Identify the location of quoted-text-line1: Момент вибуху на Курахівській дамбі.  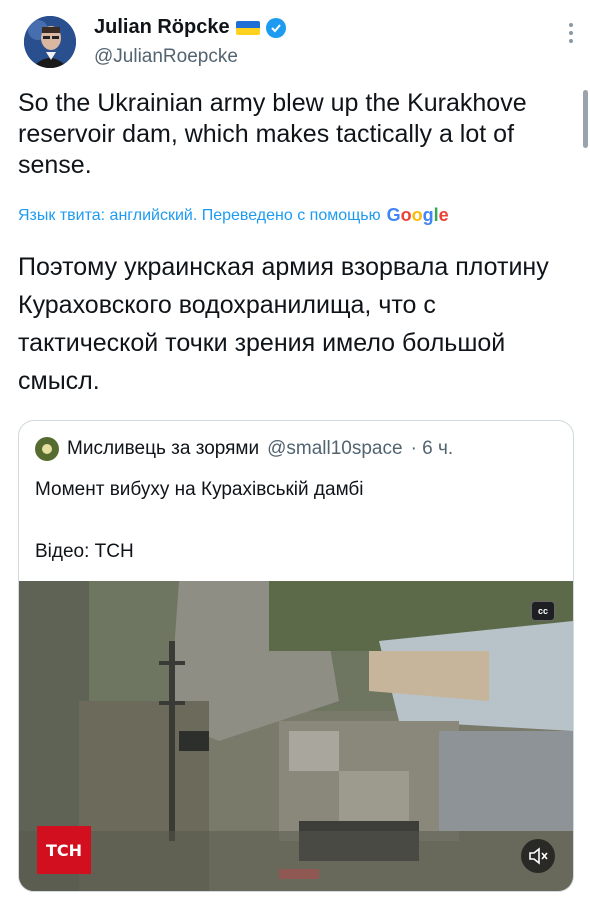
(199, 489).